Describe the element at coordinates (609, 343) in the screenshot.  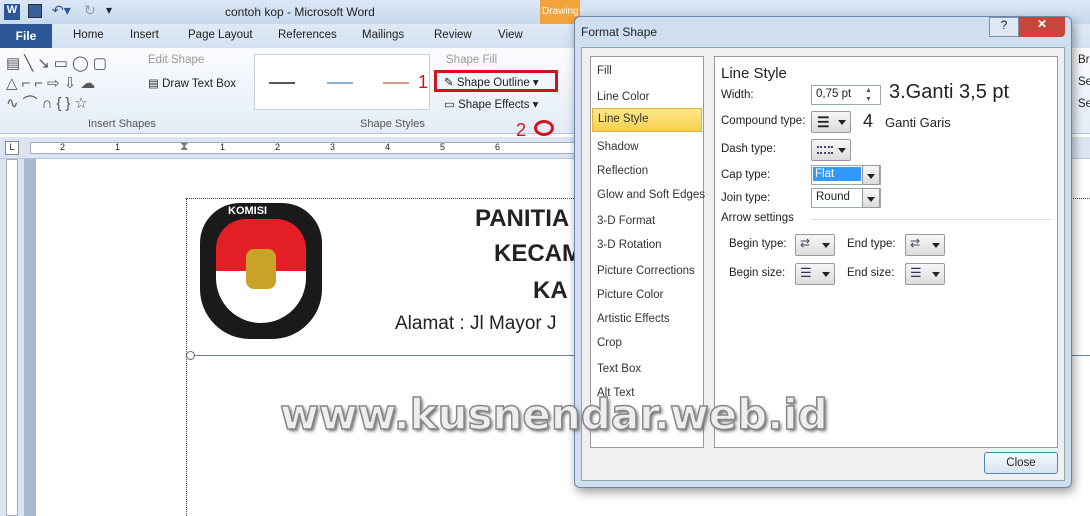
I see `nav-crop: Crop` at that location.